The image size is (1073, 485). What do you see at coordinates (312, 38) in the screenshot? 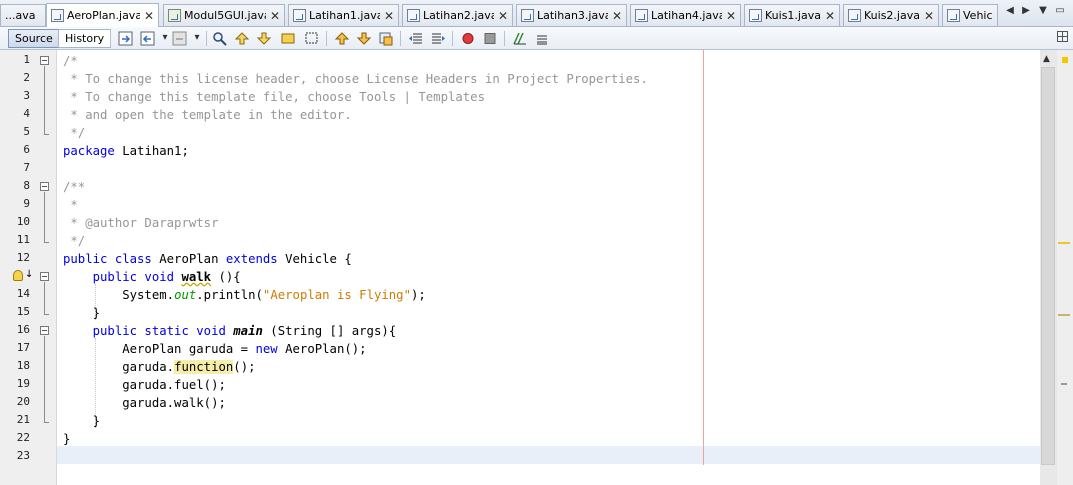
I see `rectangular-selection-icon` at bounding box center [312, 38].